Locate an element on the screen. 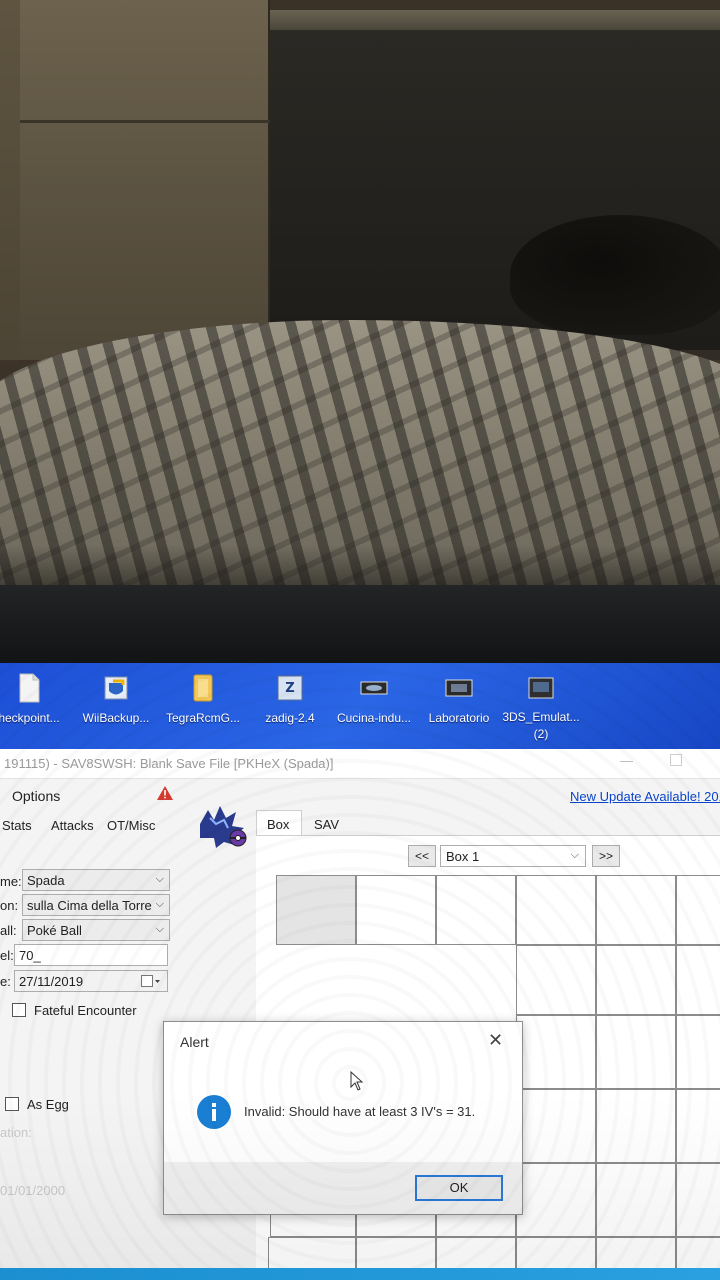 This screenshot has height=1280, width=720. alert-footer: OK is located at coordinates (343, 1188).